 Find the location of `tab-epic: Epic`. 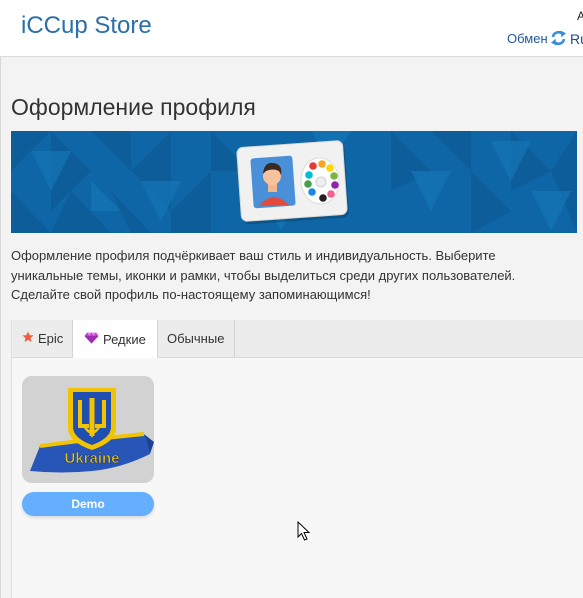

tab-epic: Epic is located at coordinates (42, 338).